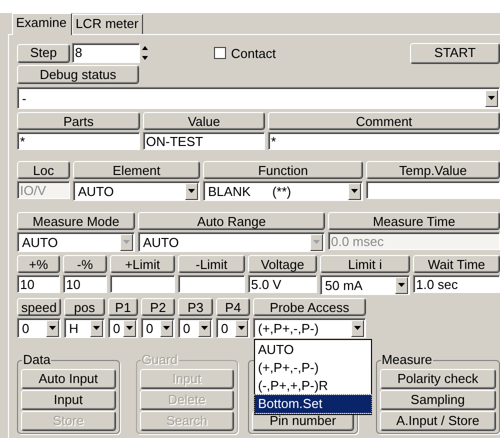 The image size is (500, 438). Describe the element at coordinates (204, 121) in the screenshot. I see `column-header-button: Value` at that location.